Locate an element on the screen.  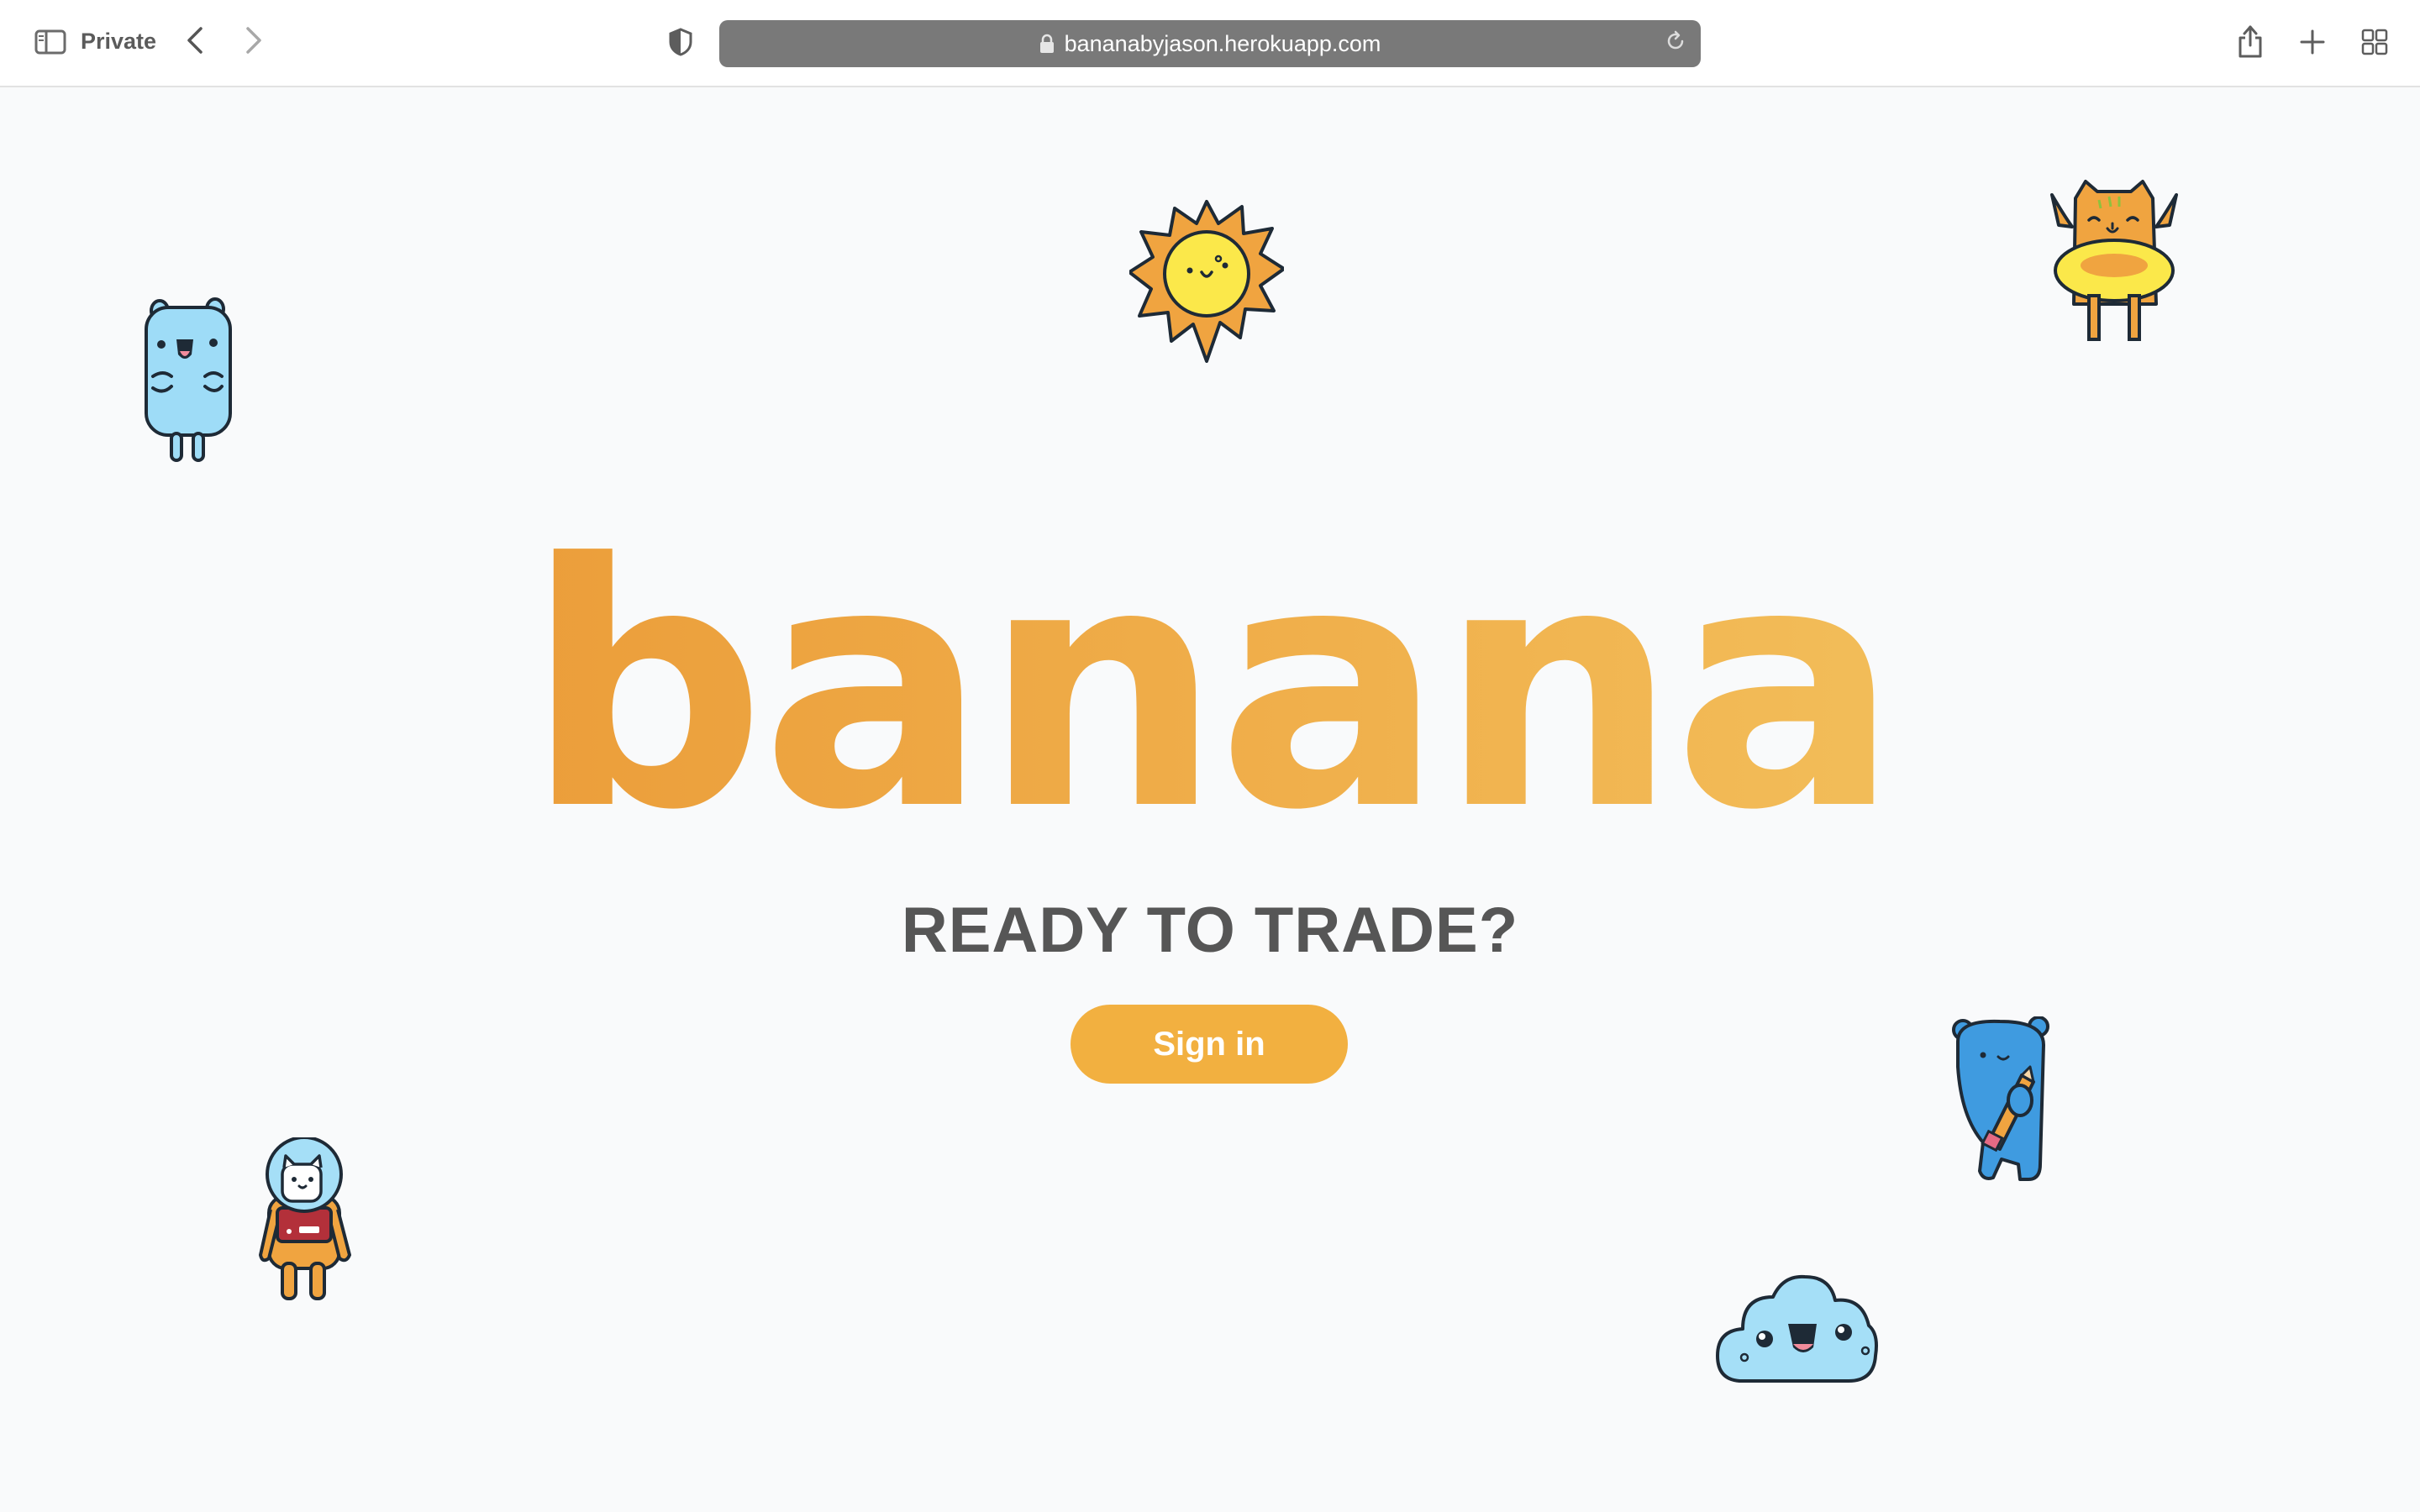
back-button is located at coordinates (195, 42).